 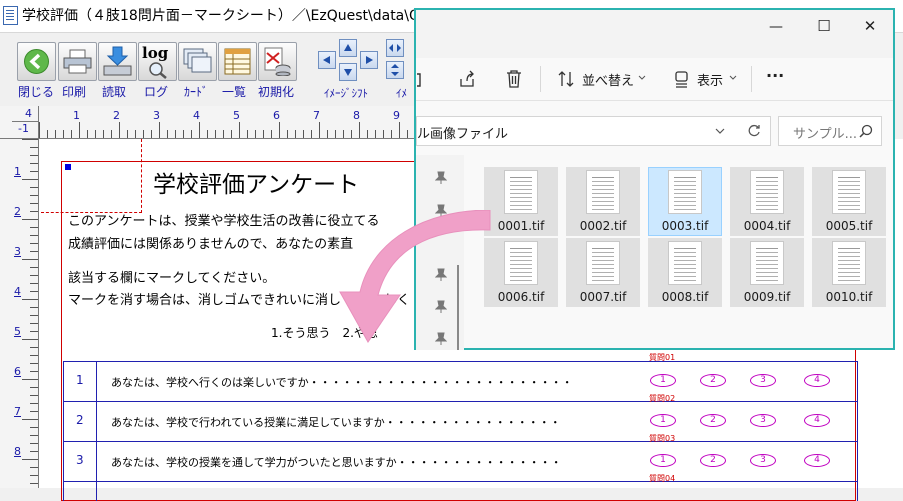 I want to click on document-icon, so click(x=10, y=15).